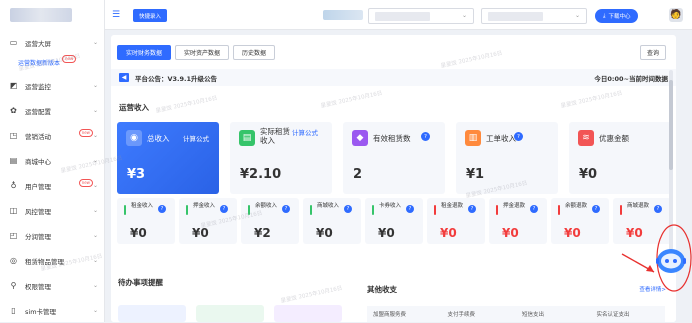  What do you see at coordinates (52, 160) in the screenshot?
I see `sidebar-item: ▤ 商城中心 ⌄` at bounding box center [52, 160].